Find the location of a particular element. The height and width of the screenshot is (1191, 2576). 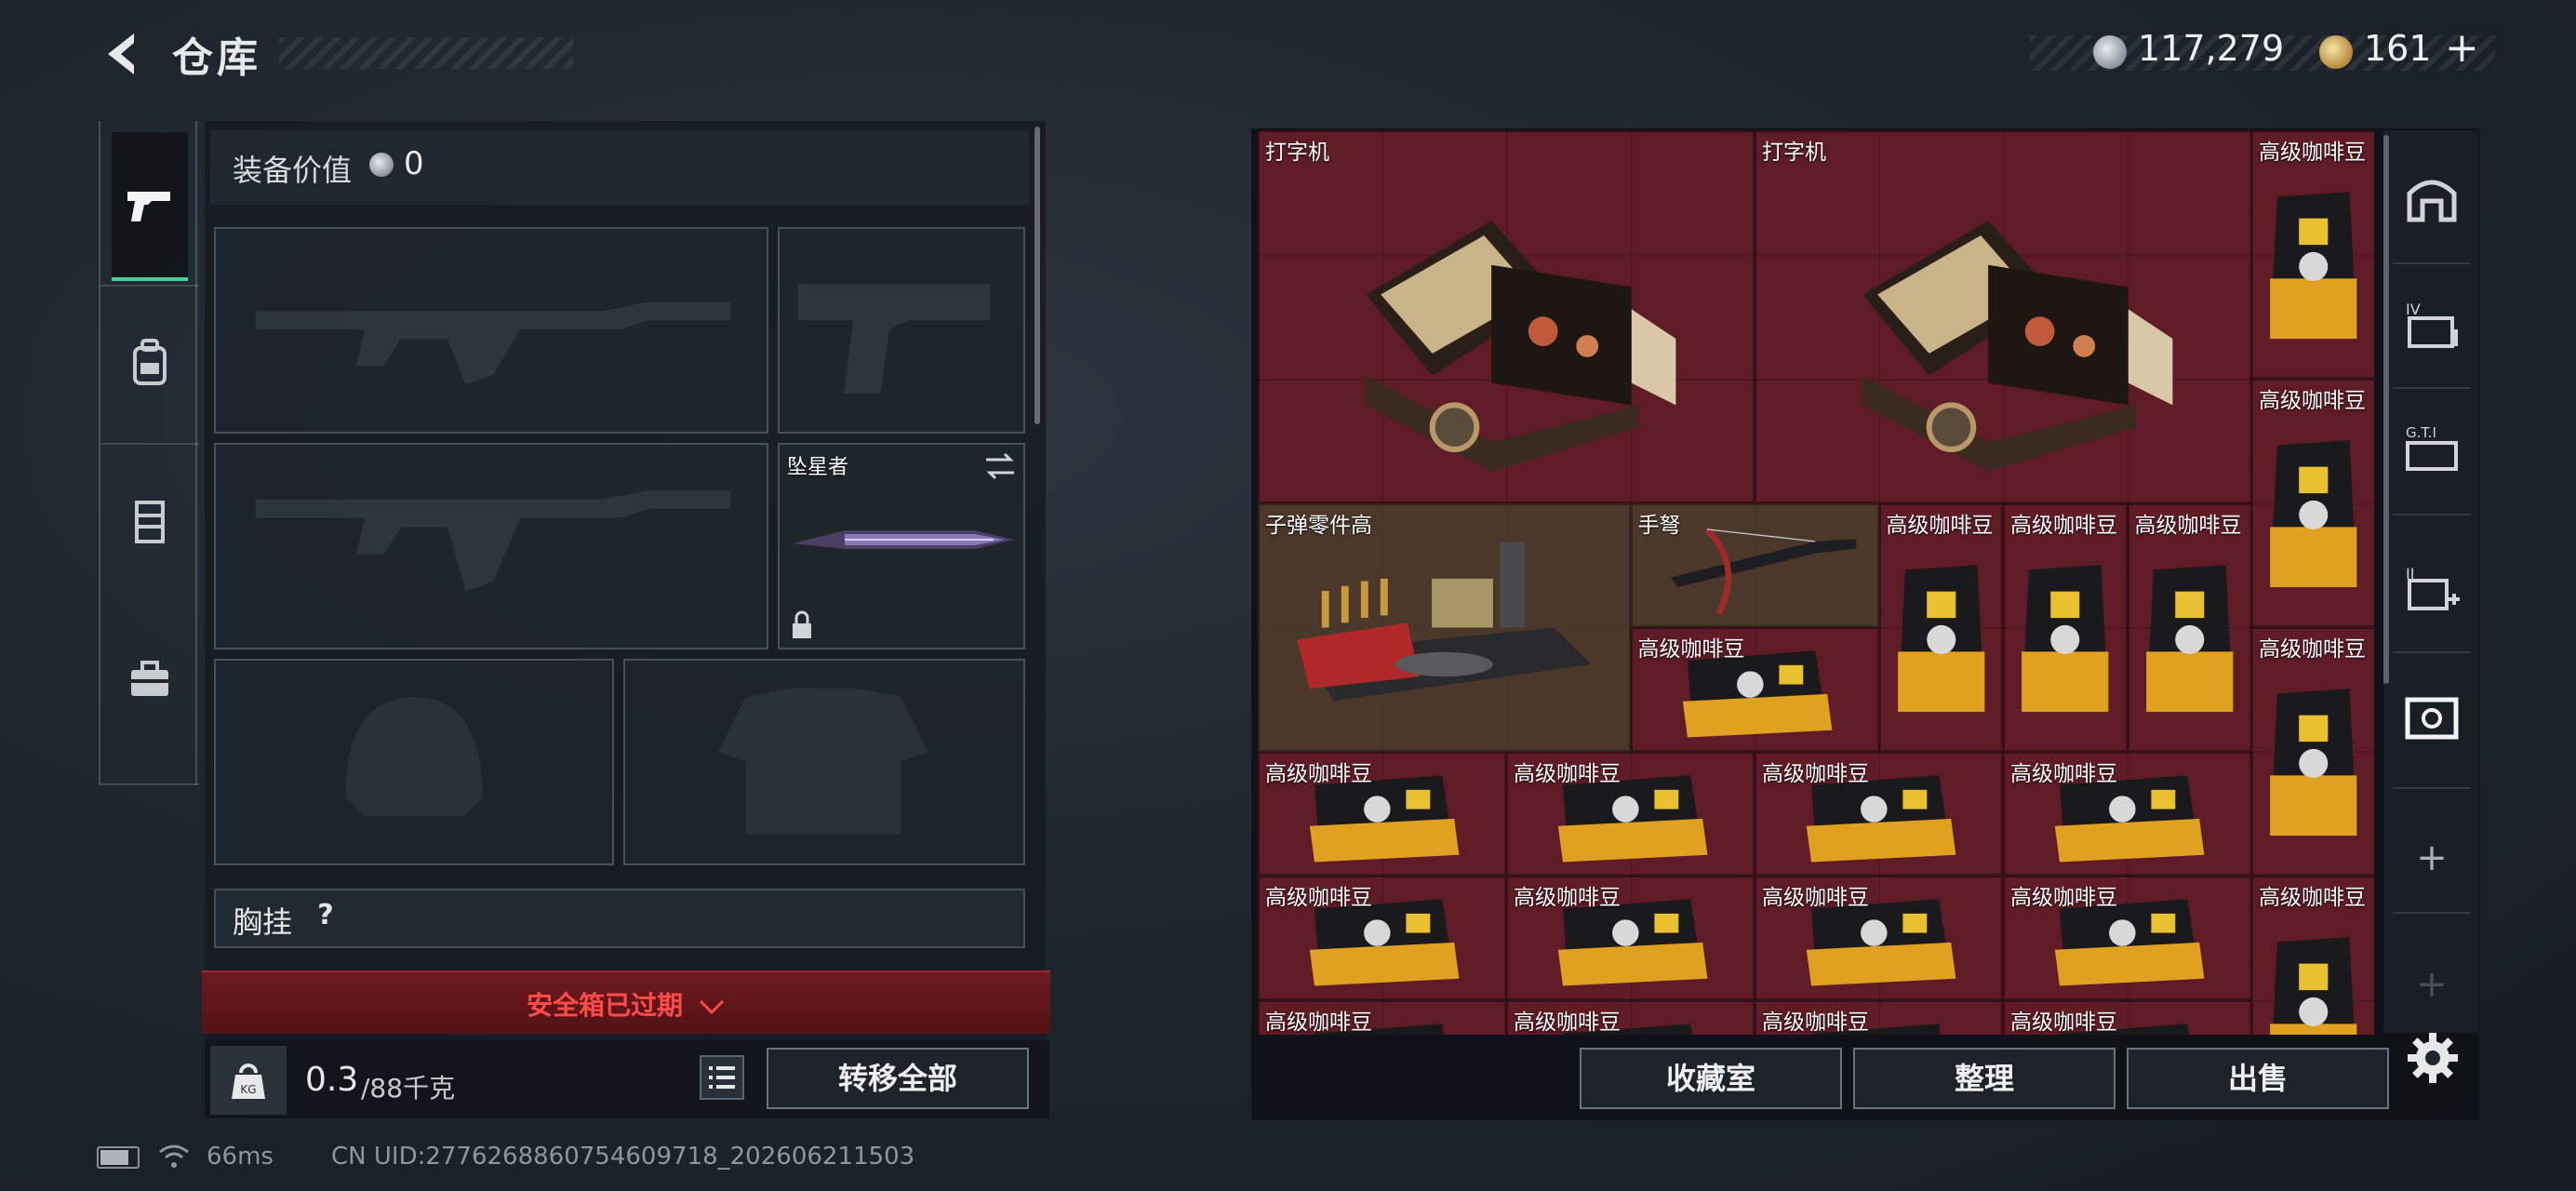

rail-backpack is located at coordinates (150, 362).